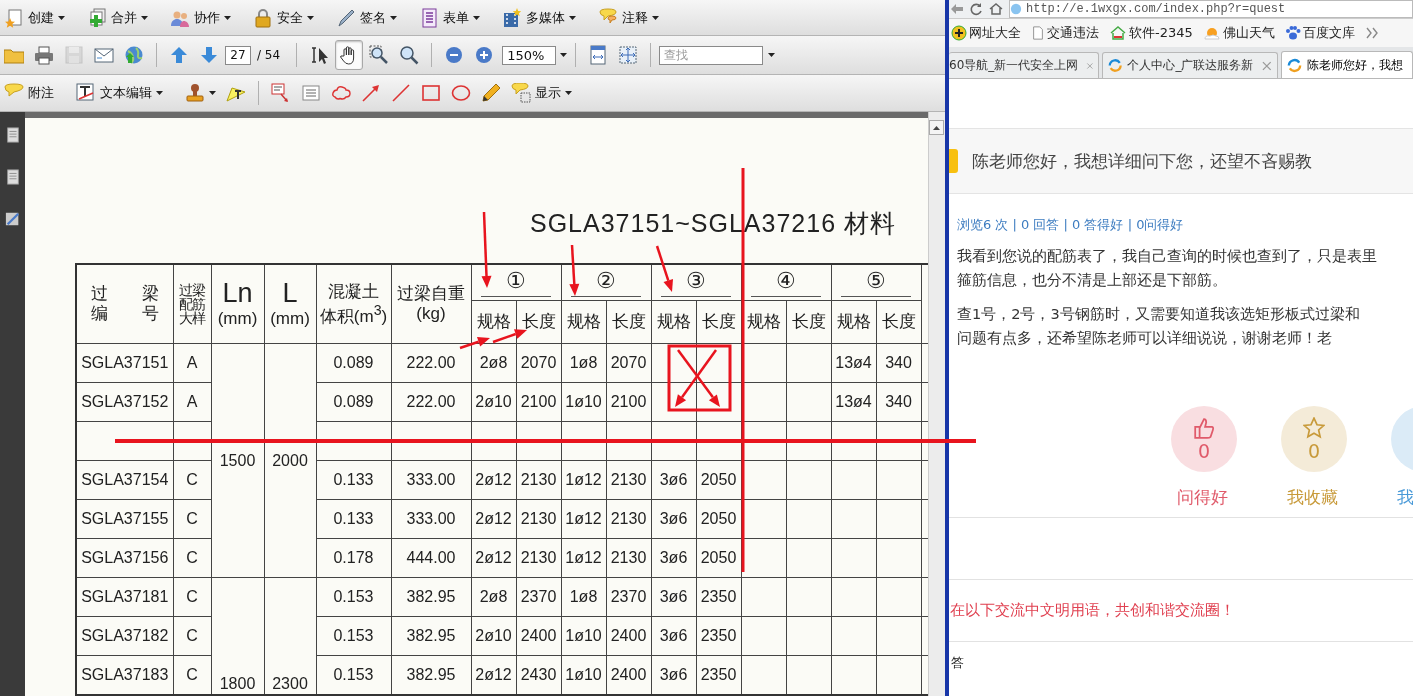  Describe the element at coordinates (238, 55) in the screenshot. I see `page-number-field: 27` at that location.